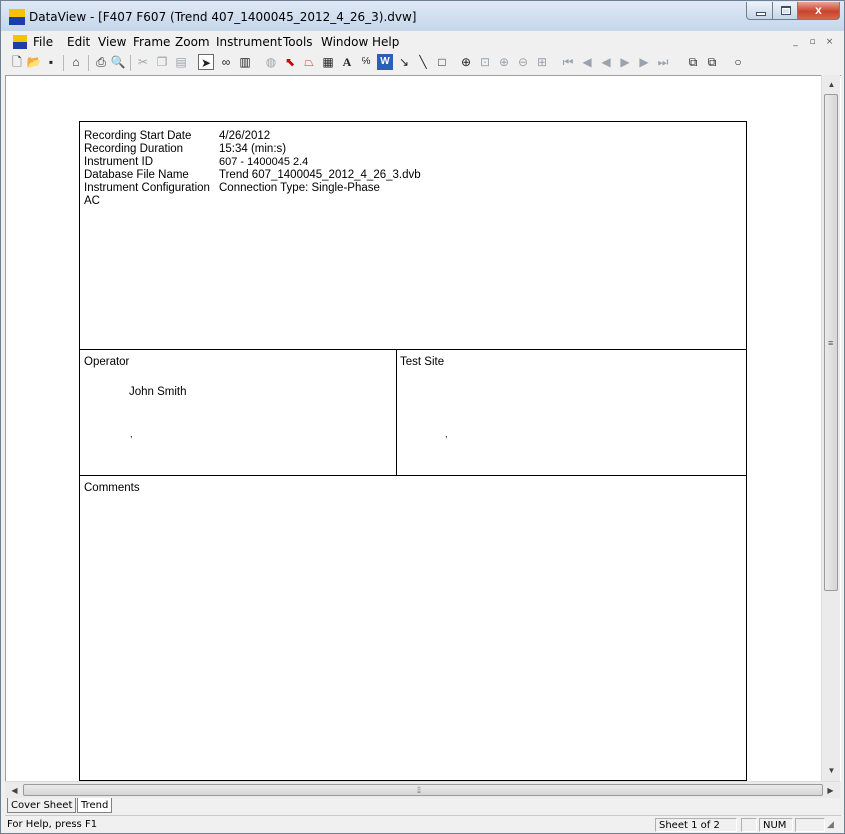 This screenshot has width=845, height=834. What do you see at coordinates (17, 62) in the screenshot?
I see `new-icon: 🗋` at bounding box center [17, 62].